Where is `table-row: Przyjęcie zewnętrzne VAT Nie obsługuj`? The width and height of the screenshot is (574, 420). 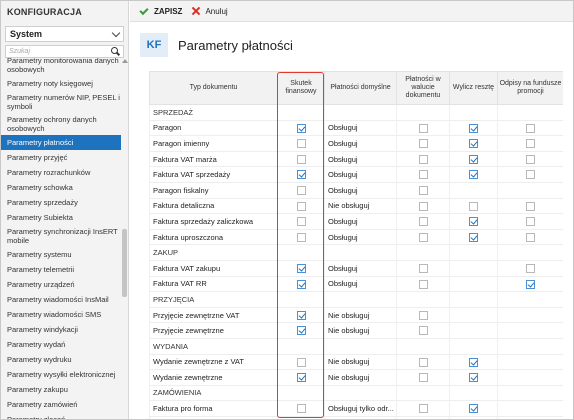
table-row: Przyjęcie zewnętrzne VAT Nie obsługuj is located at coordinates (356, 315).